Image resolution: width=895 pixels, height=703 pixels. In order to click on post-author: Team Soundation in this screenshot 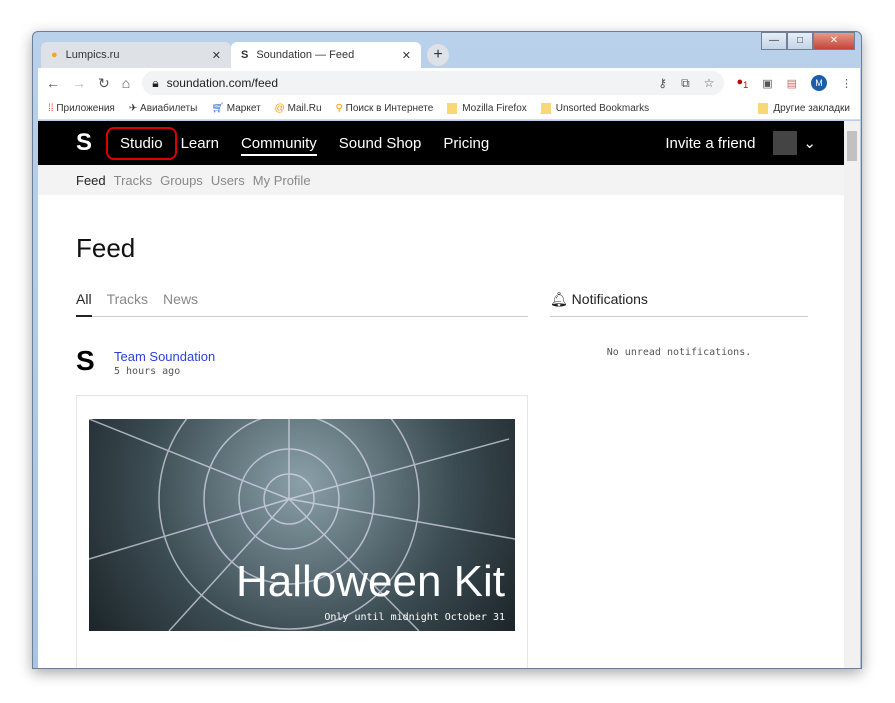, I will do `click(164, 356)`.